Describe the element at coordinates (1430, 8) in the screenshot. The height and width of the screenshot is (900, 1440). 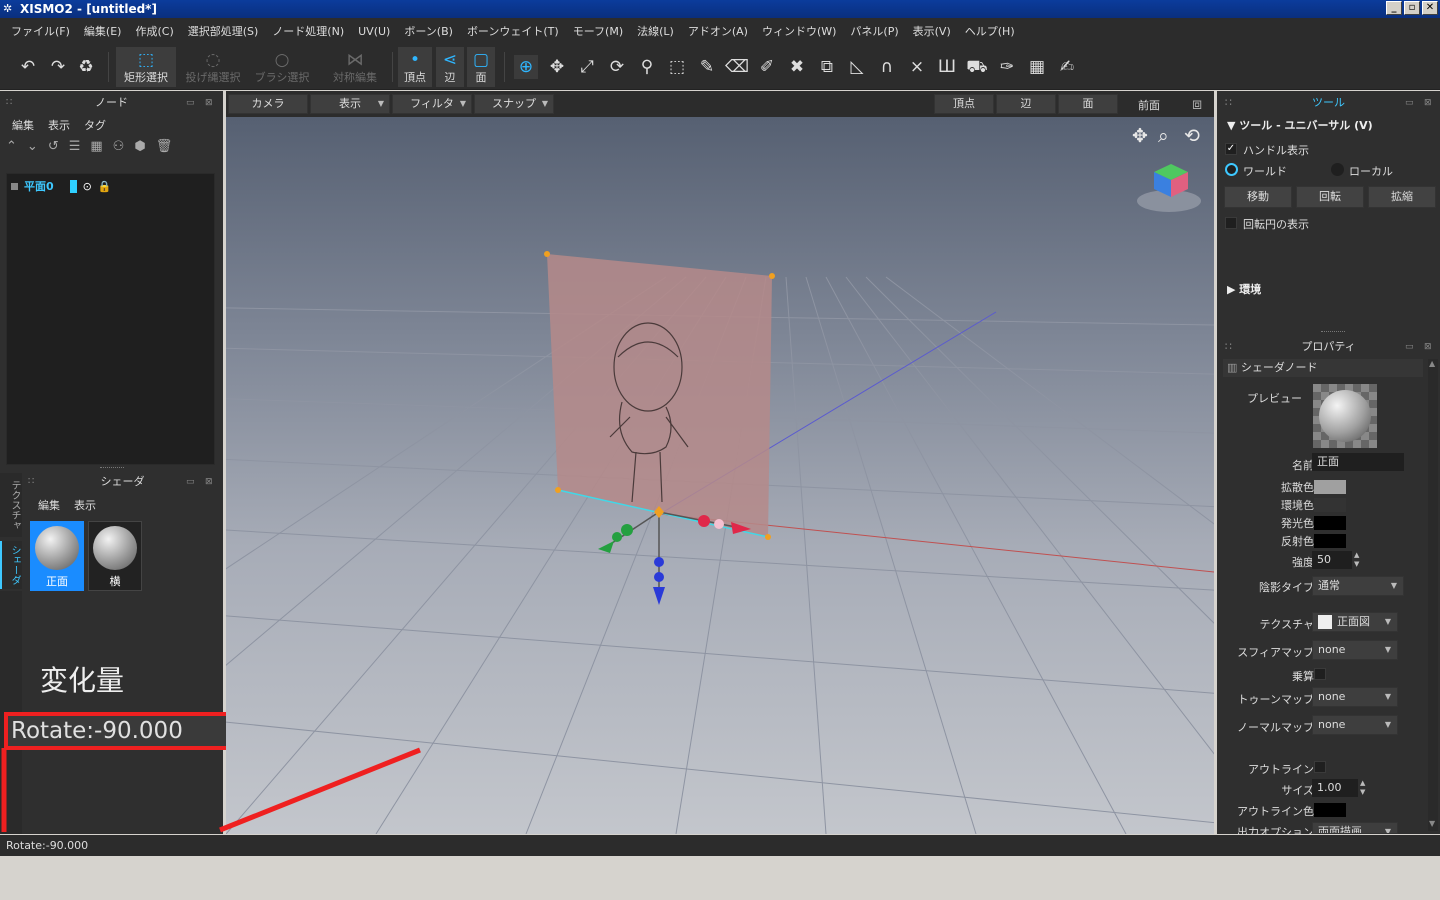
I see `close-button: ✕` at that location.